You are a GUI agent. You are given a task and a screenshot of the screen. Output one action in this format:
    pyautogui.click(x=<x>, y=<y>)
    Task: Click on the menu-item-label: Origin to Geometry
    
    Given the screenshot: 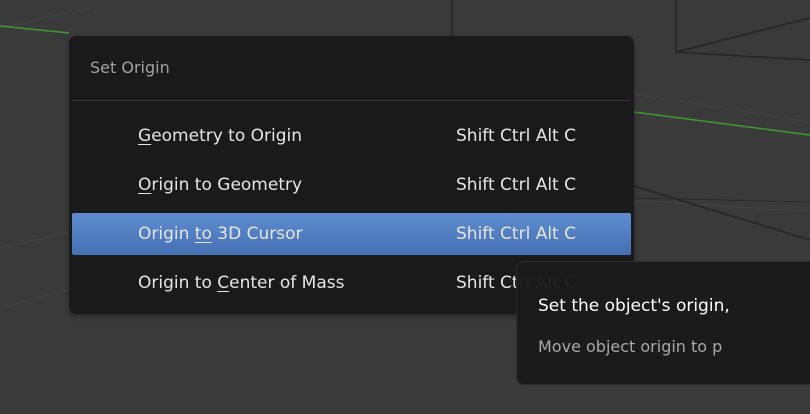 What is the action you would take?
    pyautogui.click(x=220, y=185)
    